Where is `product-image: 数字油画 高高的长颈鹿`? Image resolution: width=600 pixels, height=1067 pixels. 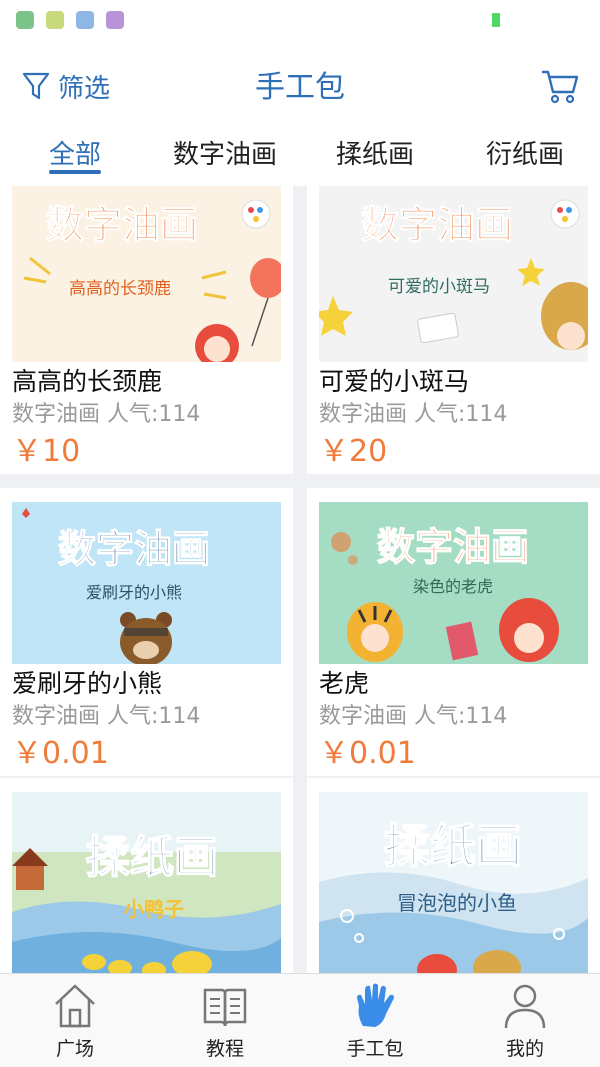
product-image: 数字油画 高高的长颈鹿 is located at coordinates (146, 274).